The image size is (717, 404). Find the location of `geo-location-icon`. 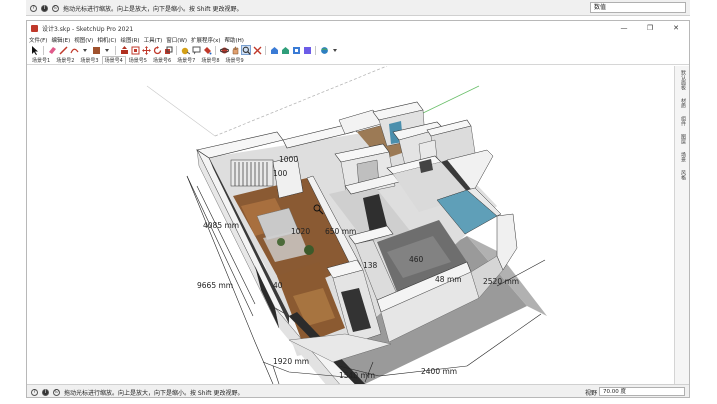

geo-location-icon is located at coordinates (324, 50).